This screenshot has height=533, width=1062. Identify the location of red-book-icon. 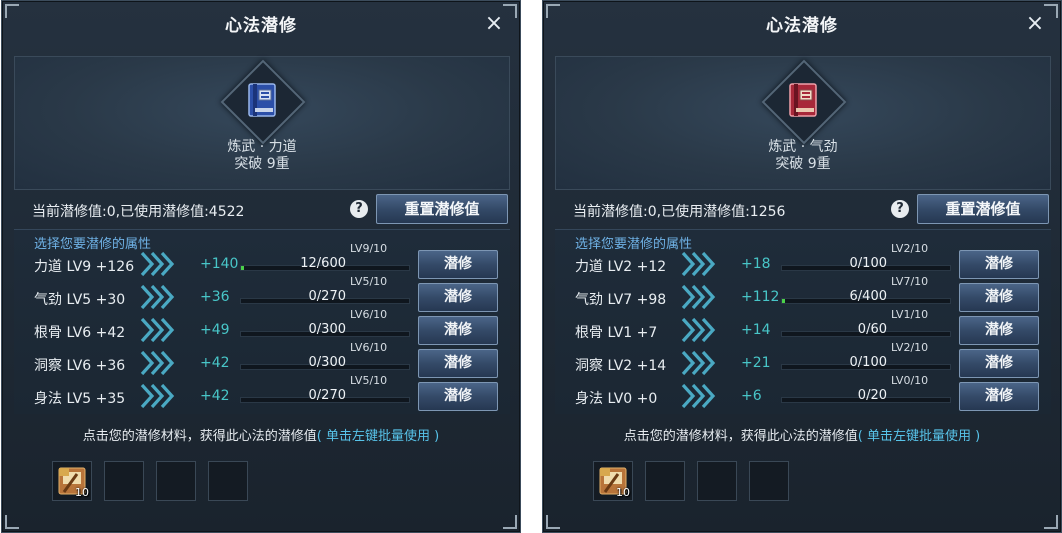
(804, 100).